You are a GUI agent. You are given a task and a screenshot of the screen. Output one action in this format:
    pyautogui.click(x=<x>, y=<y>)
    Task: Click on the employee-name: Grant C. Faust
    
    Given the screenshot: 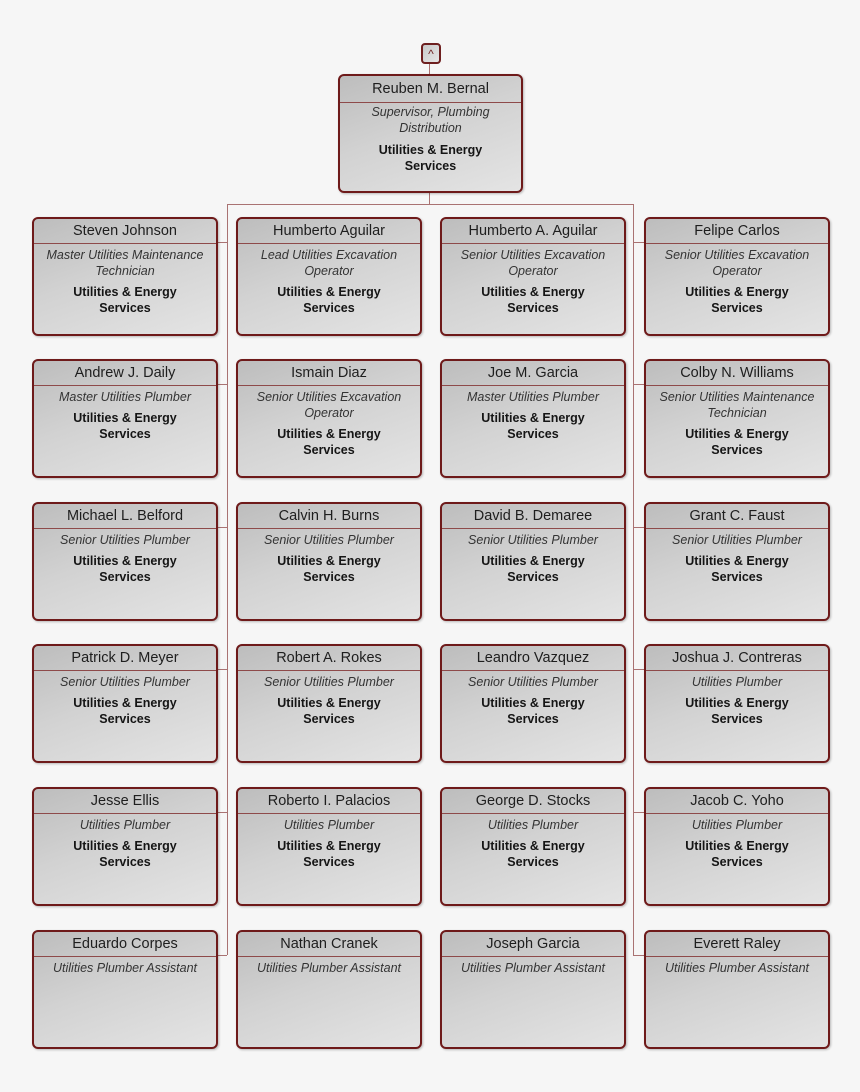 What is the action you would take?
    pyautogui.click(x=737, y=516)
    